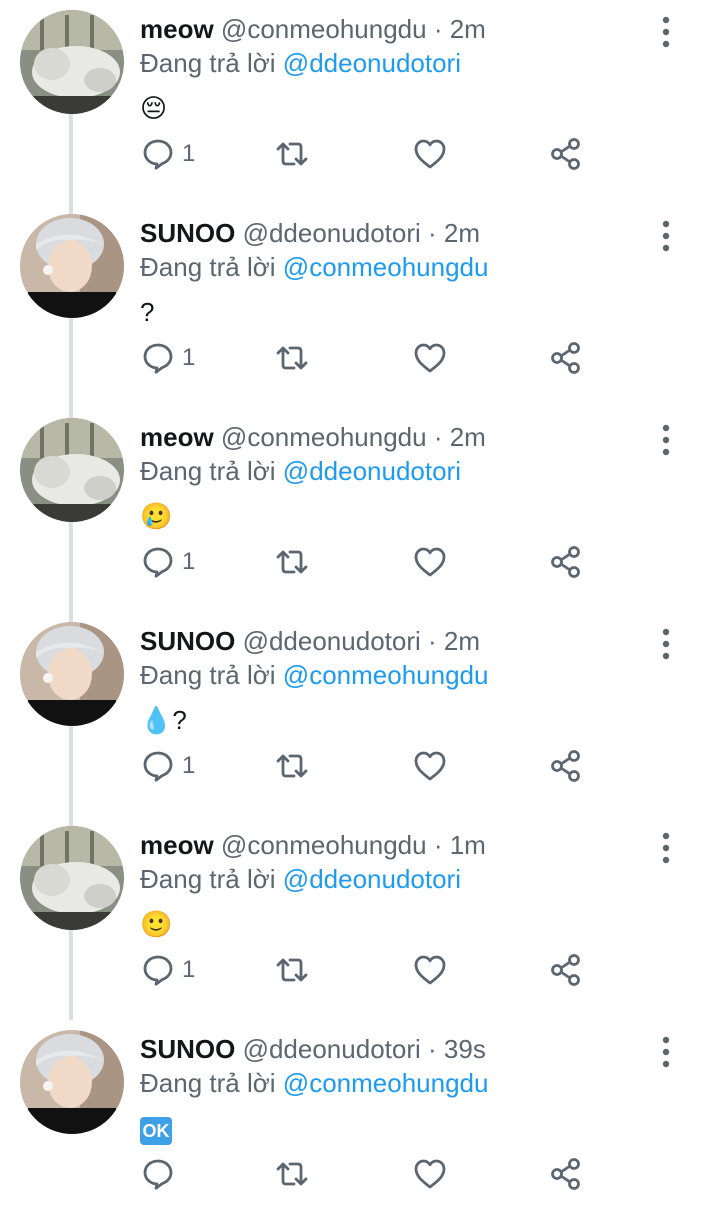 The image size is (720, 1224). I want to click on tweet-text: 😔, so click(154, 108).